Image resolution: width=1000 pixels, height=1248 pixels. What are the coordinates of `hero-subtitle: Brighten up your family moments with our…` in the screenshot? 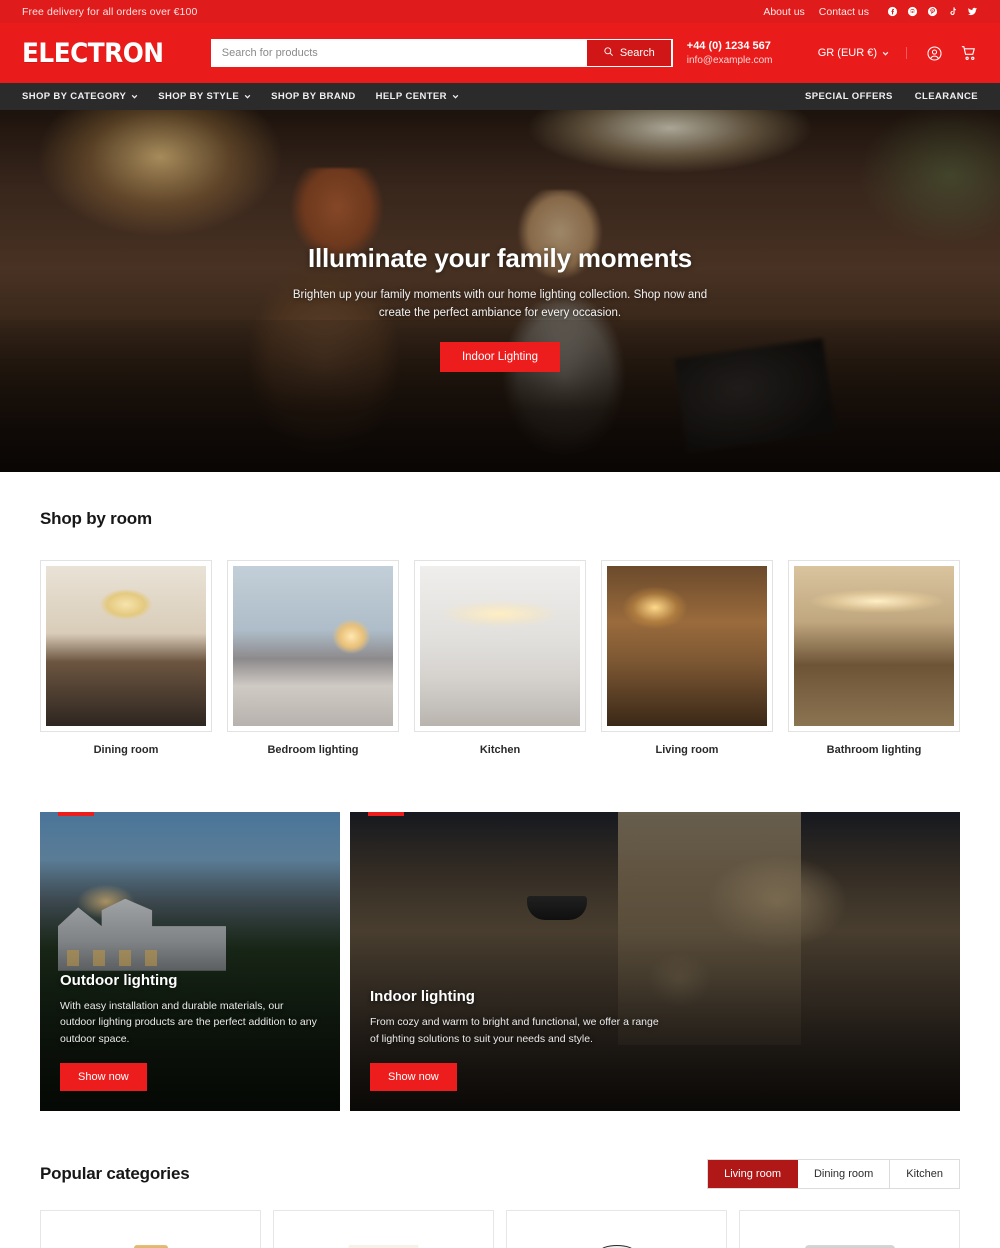 It's located at (500, 304).